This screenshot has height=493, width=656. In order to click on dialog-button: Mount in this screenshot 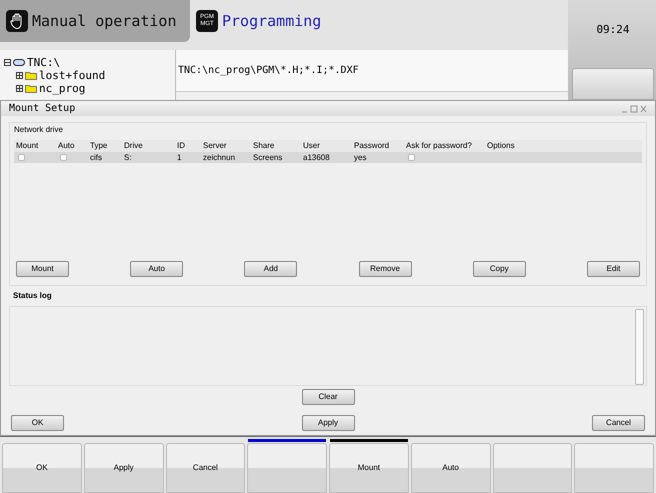, I will do `click(42, 269)`.